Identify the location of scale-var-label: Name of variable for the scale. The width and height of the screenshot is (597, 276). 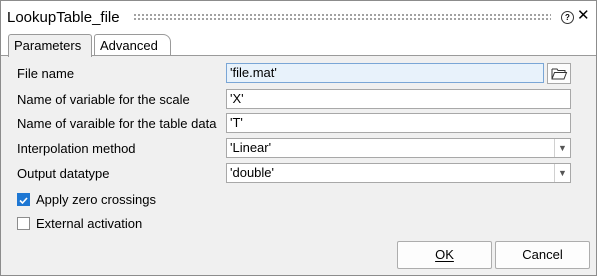
(103, 99).